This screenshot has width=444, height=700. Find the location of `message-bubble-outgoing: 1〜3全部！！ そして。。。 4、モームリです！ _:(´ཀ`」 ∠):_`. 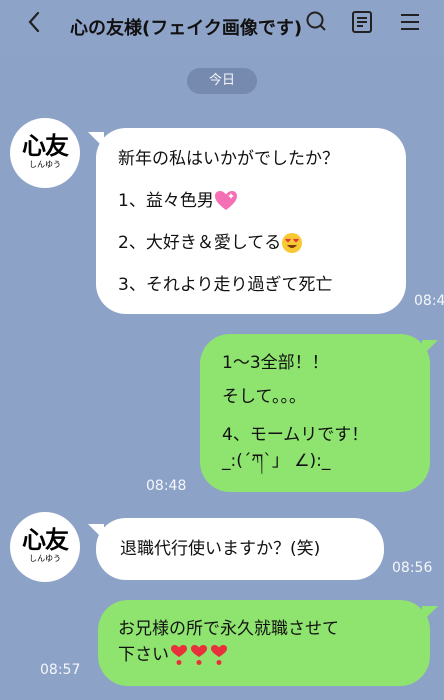

message-bubble-outgoing: 1〜3全部！！ そして。。。 4、モームリです！ _:(´ཀ`」 ∠):_ is located at coordinates (315, 413).